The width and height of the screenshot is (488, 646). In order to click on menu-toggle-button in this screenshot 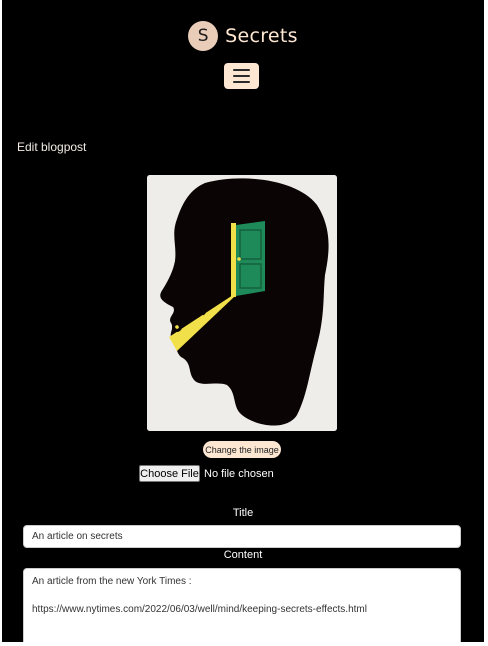, I will do `click(241, 76)`.